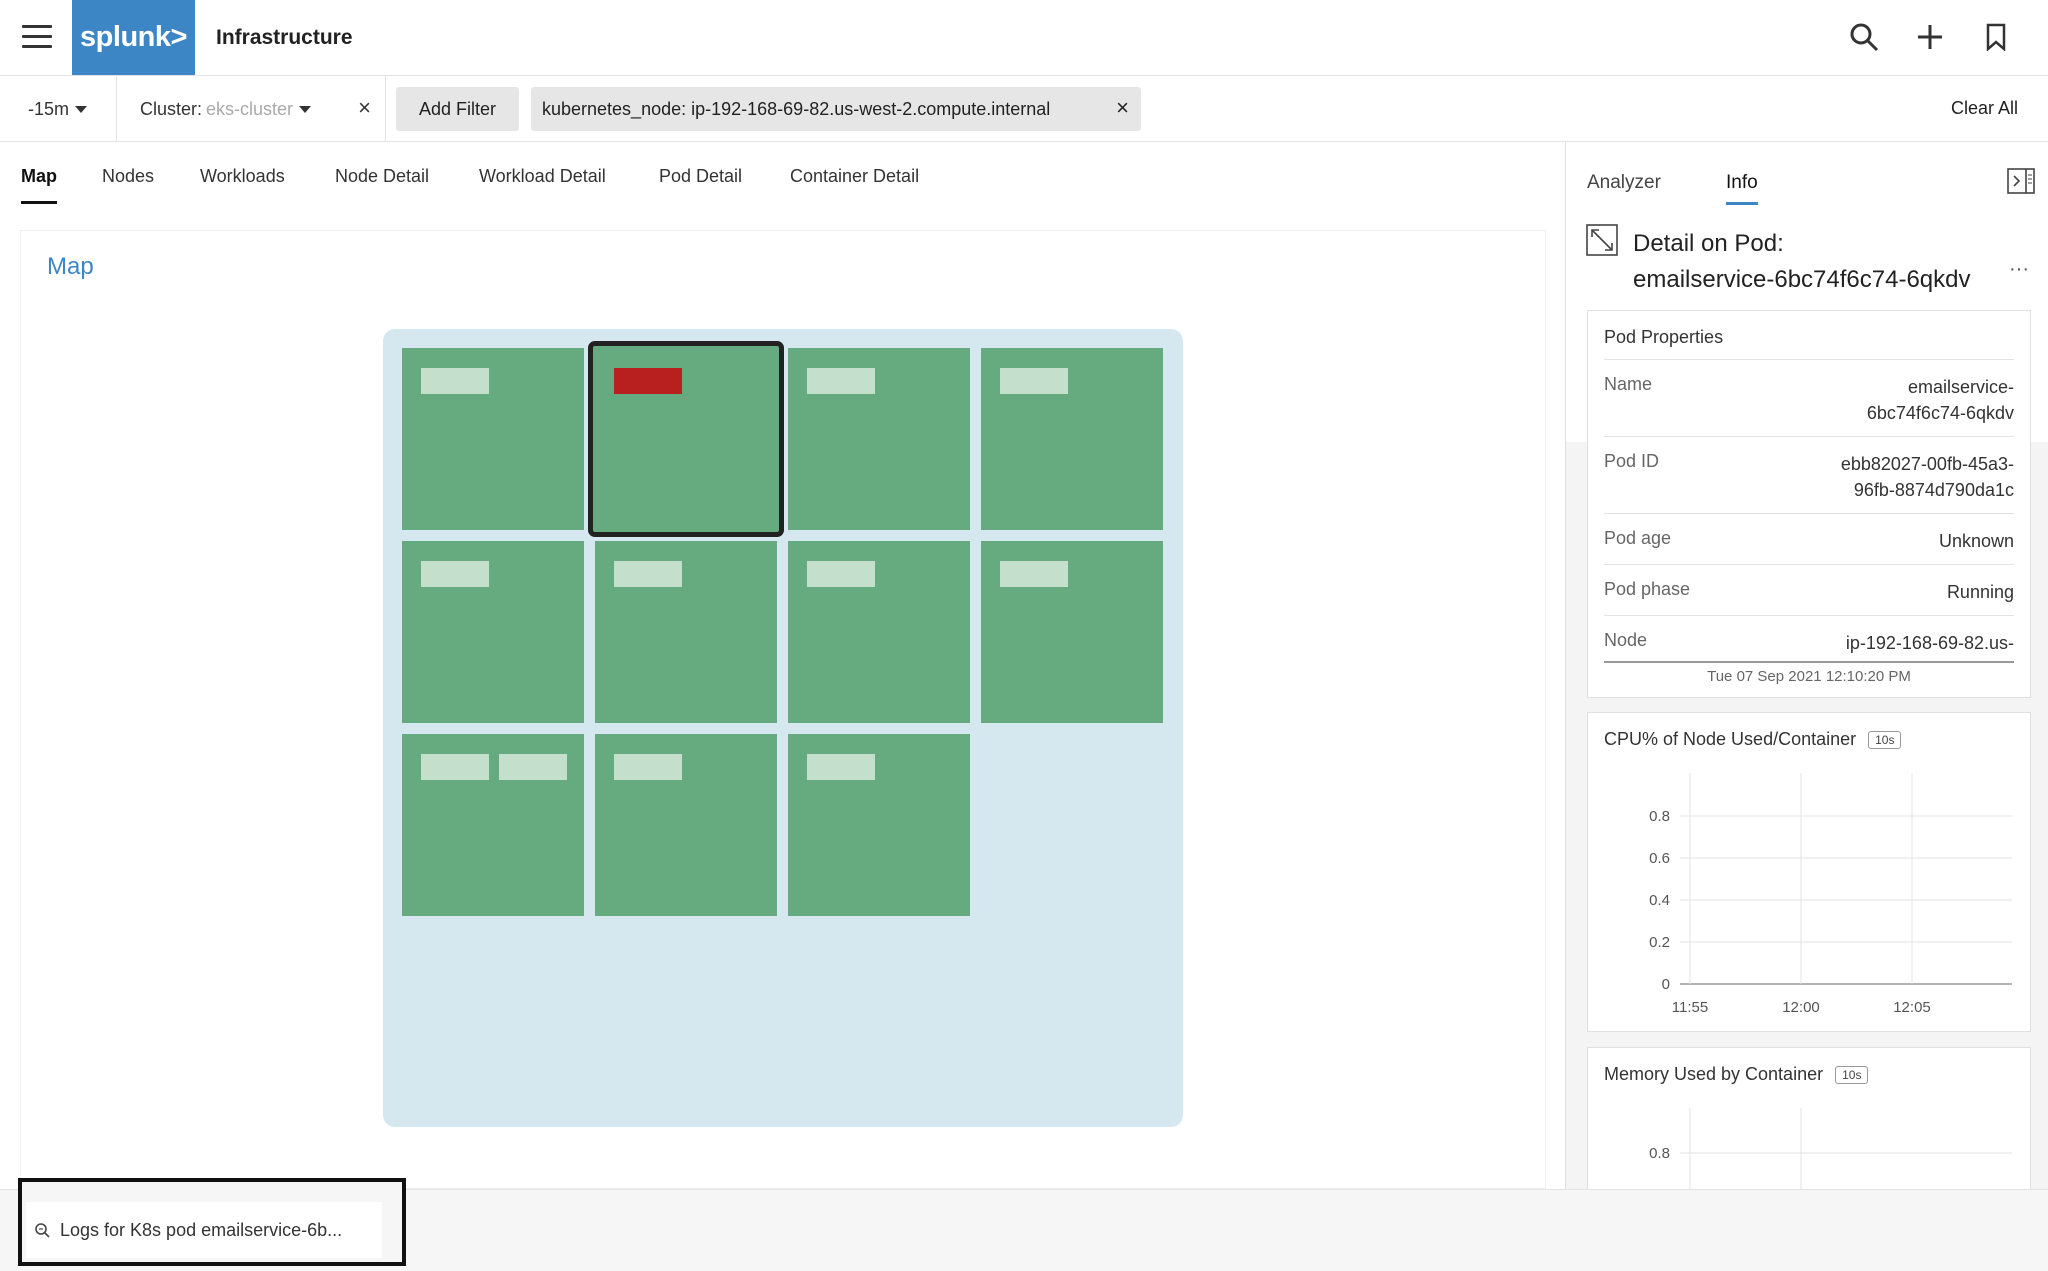 This screenshot has width=2048, height=1271. What do you see at coordinates (648, 381) in the screenshot?
I see `map-pod-alert` at bounding box center [648, 381].